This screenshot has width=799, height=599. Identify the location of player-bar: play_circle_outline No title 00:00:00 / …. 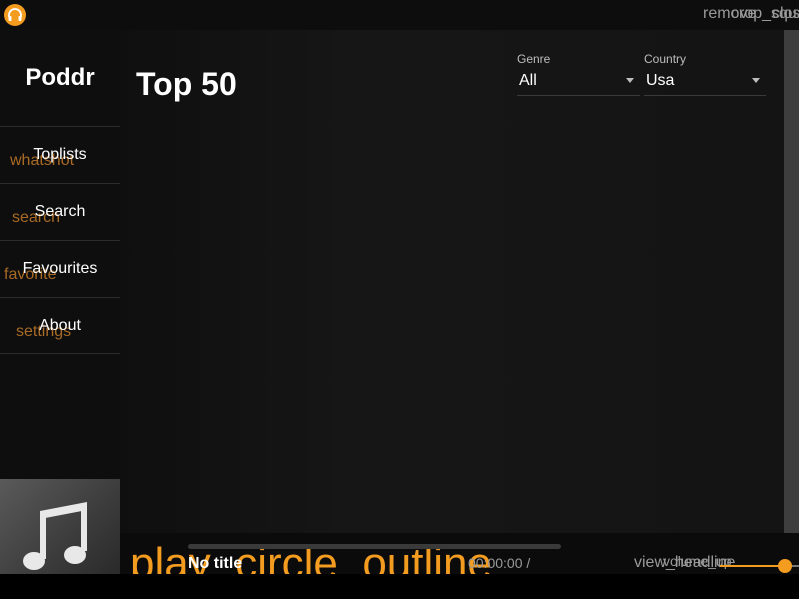
(459, 553).